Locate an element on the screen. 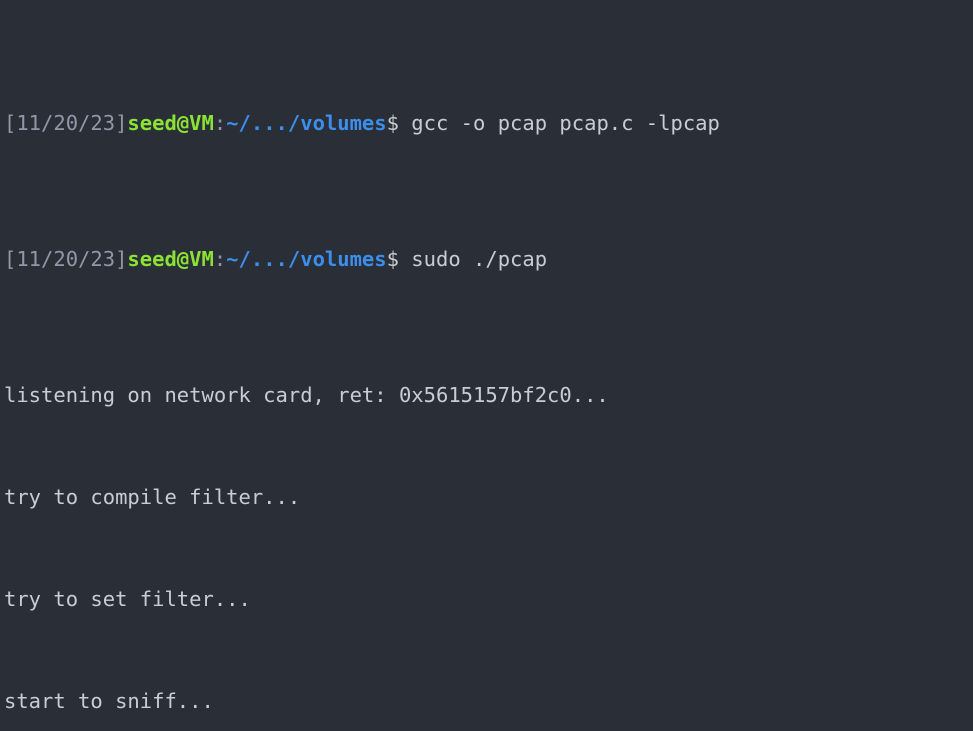 The image size is (973, 731). command-text-2: sudo ./pcap is located at coordinates (473, 259).